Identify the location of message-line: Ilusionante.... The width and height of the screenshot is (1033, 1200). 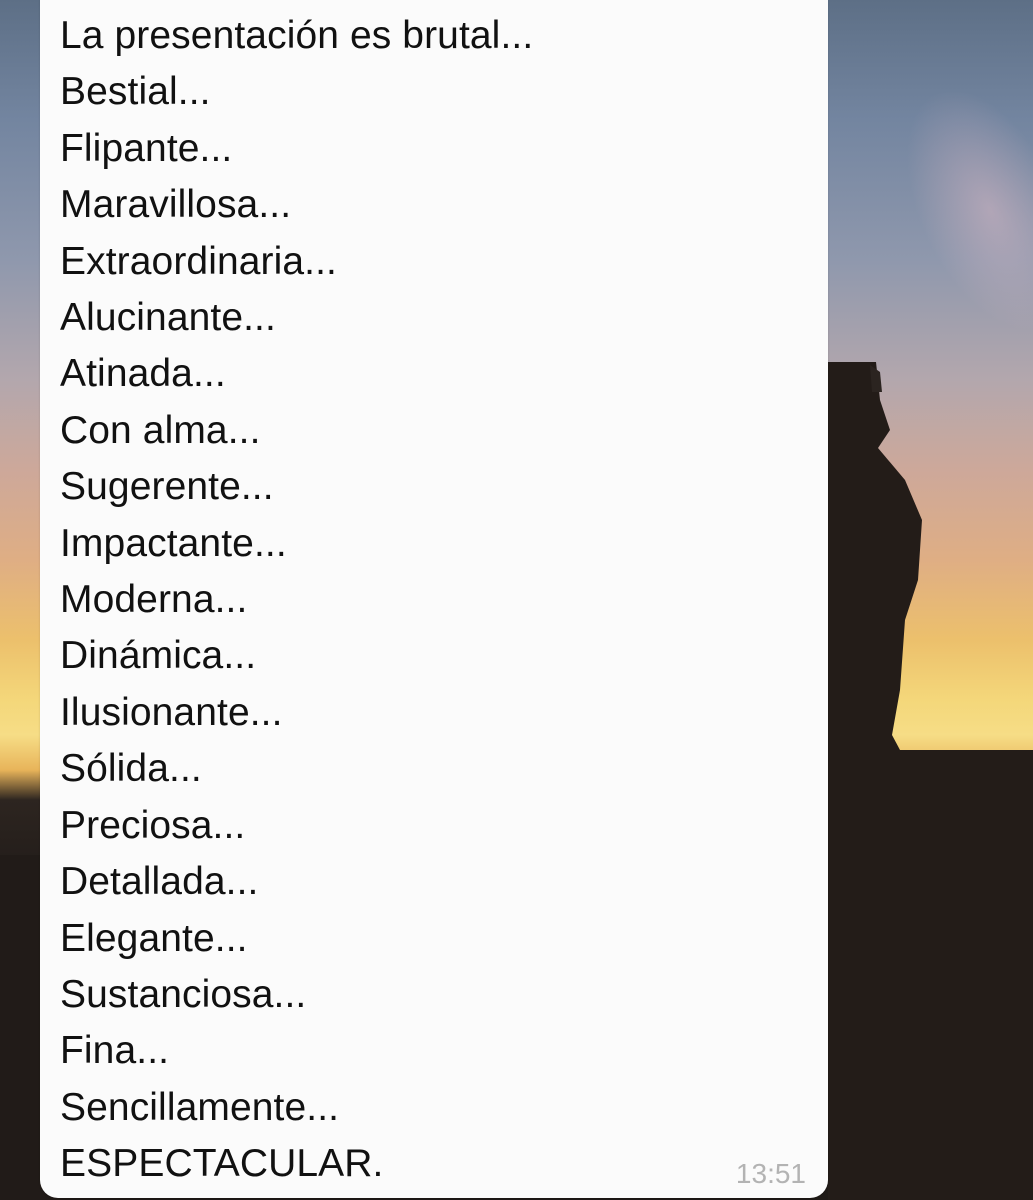
(171, 712).